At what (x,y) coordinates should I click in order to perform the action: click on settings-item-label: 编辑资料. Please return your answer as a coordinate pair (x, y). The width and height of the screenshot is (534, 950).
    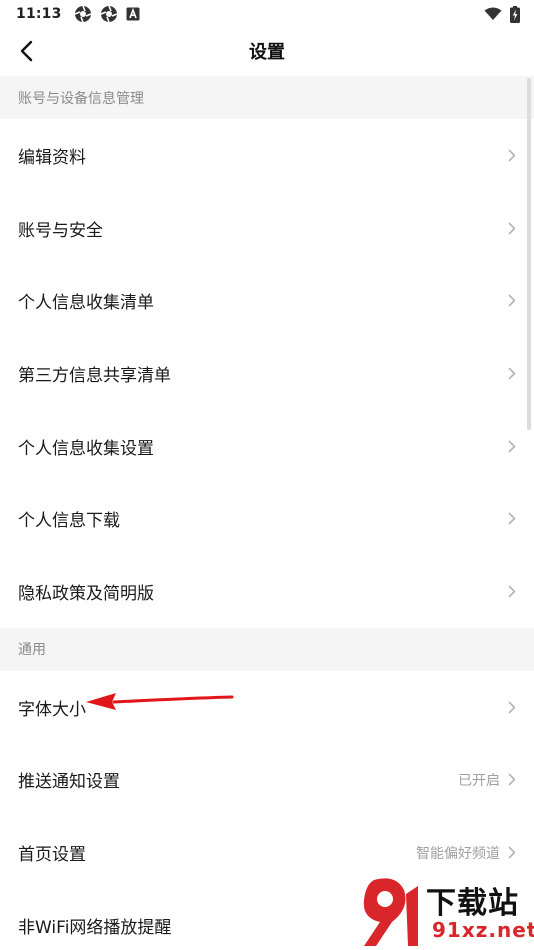
    Looking at the image, I should click on (52, 157).